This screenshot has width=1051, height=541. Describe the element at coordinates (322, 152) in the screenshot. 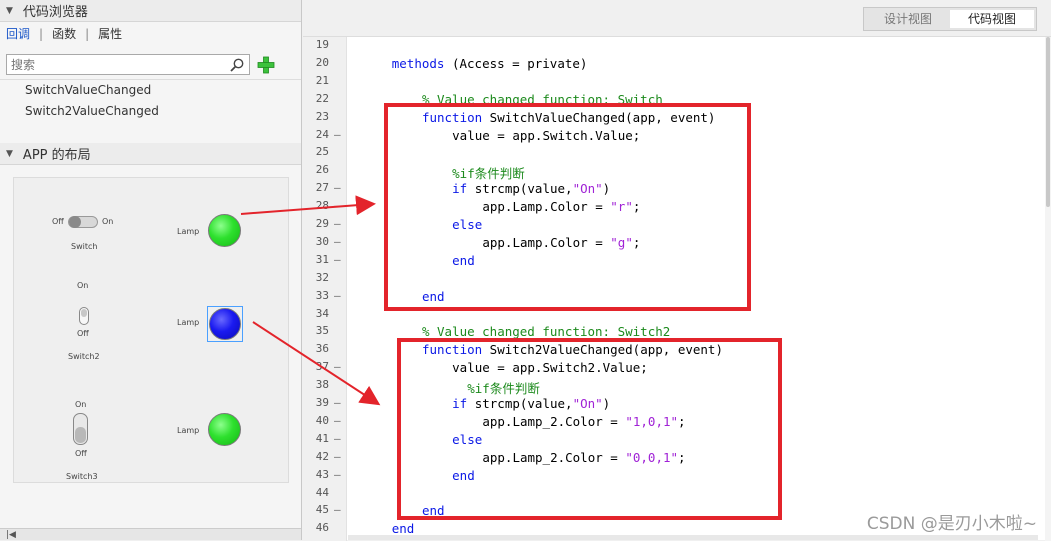

I see `line-number: 25` at that location.